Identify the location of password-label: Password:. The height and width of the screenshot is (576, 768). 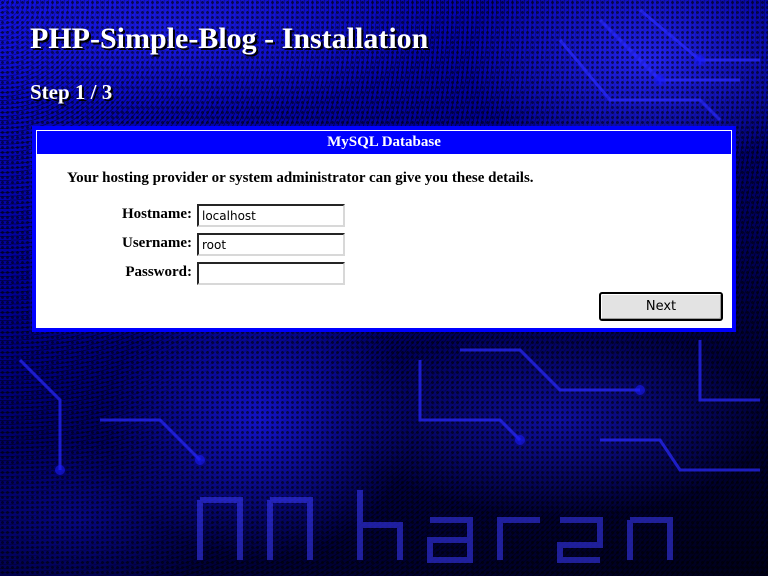
(158, 272).